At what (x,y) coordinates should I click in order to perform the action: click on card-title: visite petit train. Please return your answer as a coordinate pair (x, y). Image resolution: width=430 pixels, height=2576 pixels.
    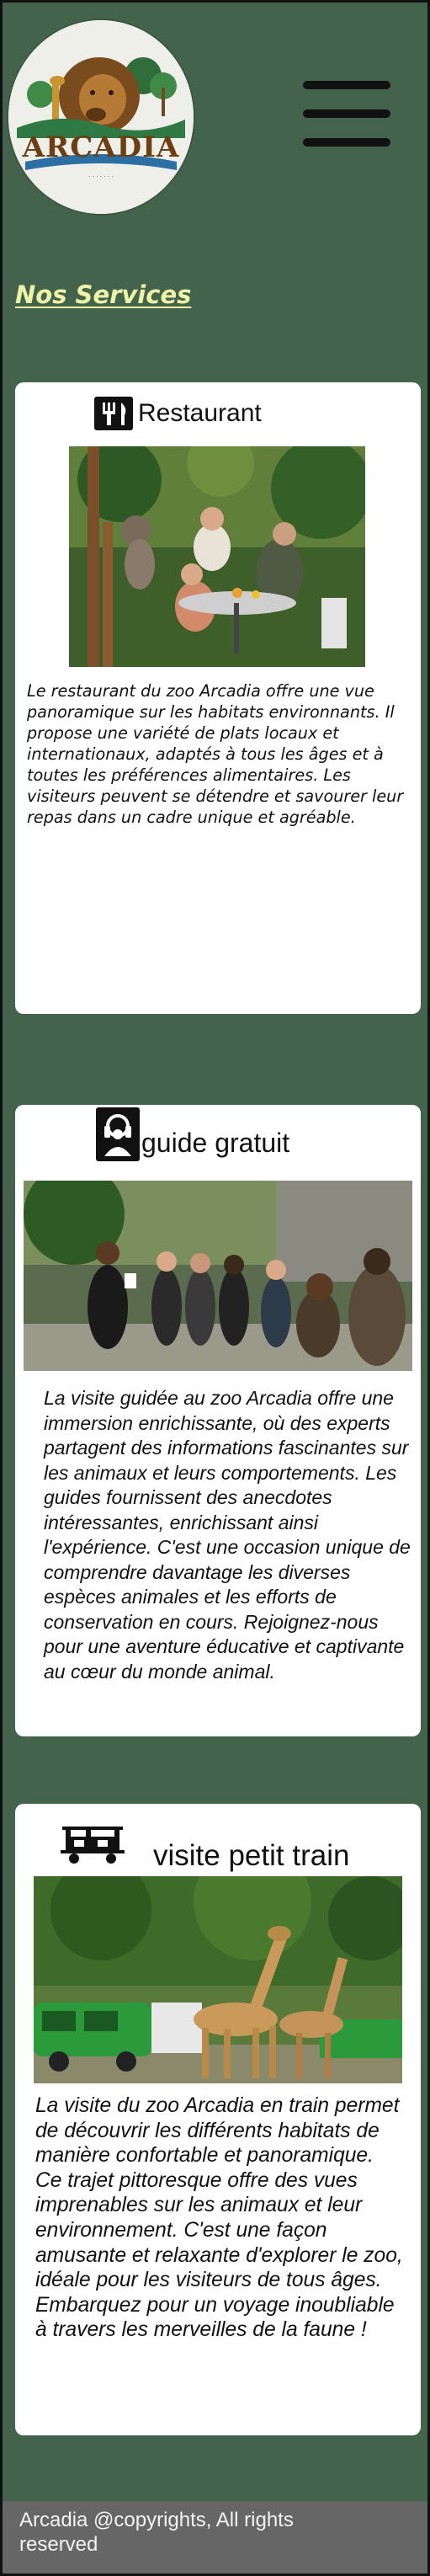
    Looking at the image, I should click on (251, 1855).